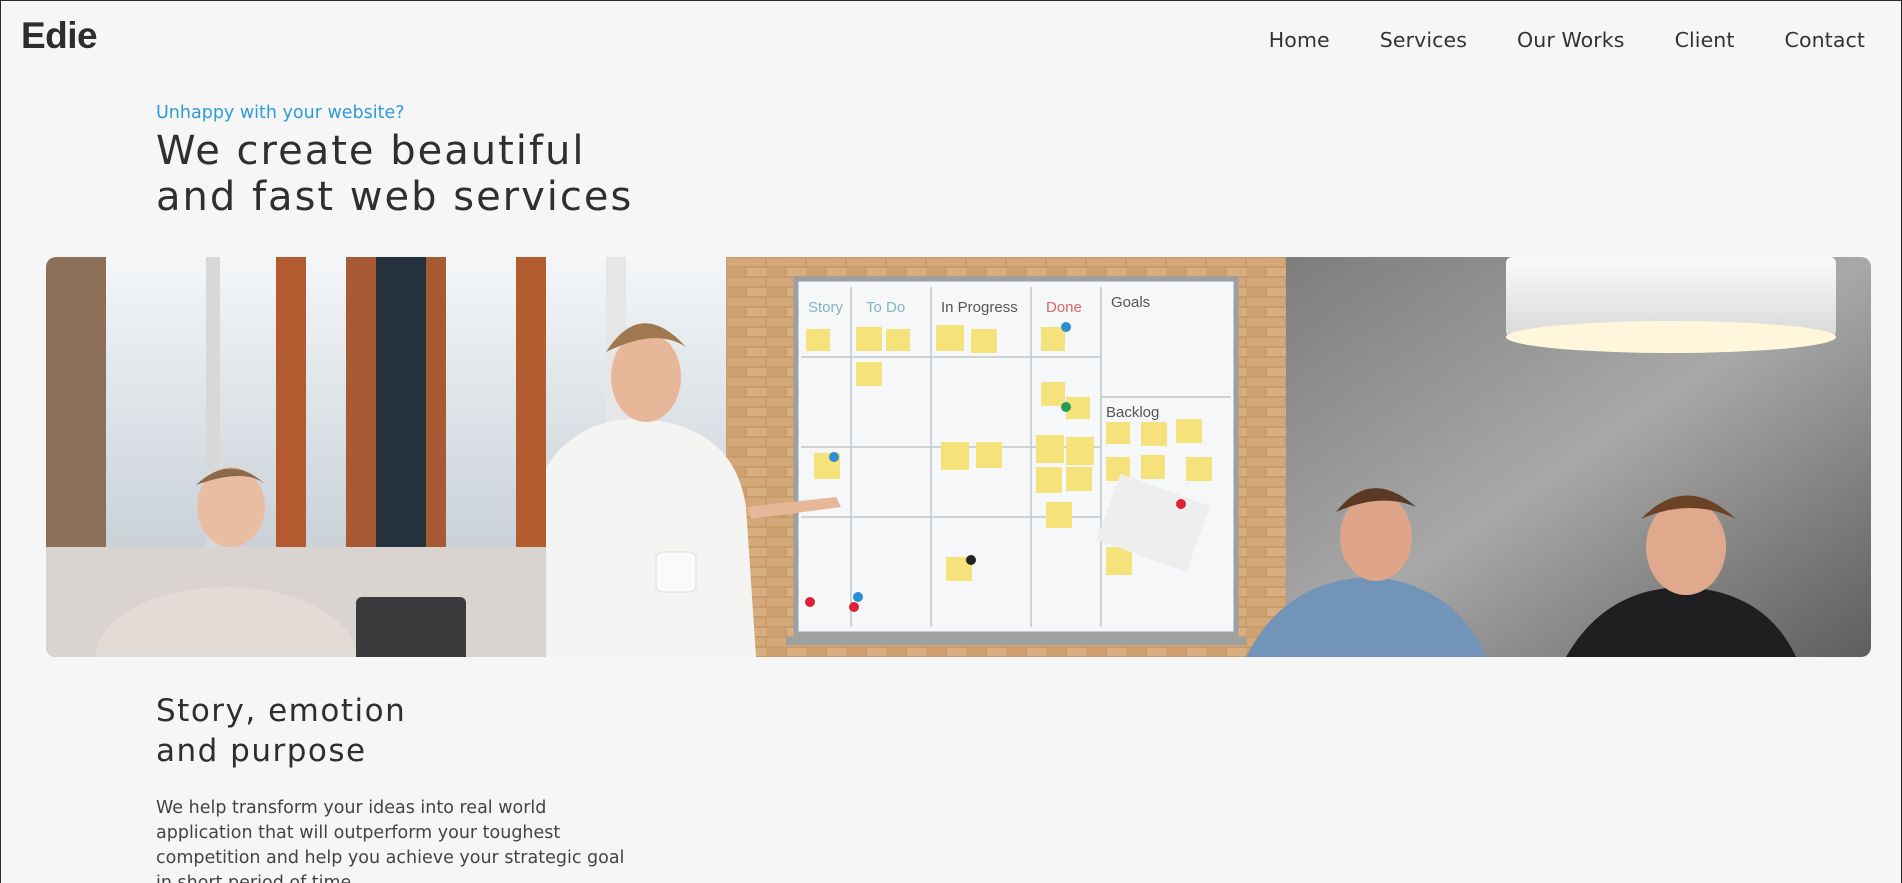 Image resolution: width=1902 pixels, height=883 pixels. Describe the element at coordinates (1132, 412) in the screenshot. I see `whiteboard-backlog: Backlog` at that location.